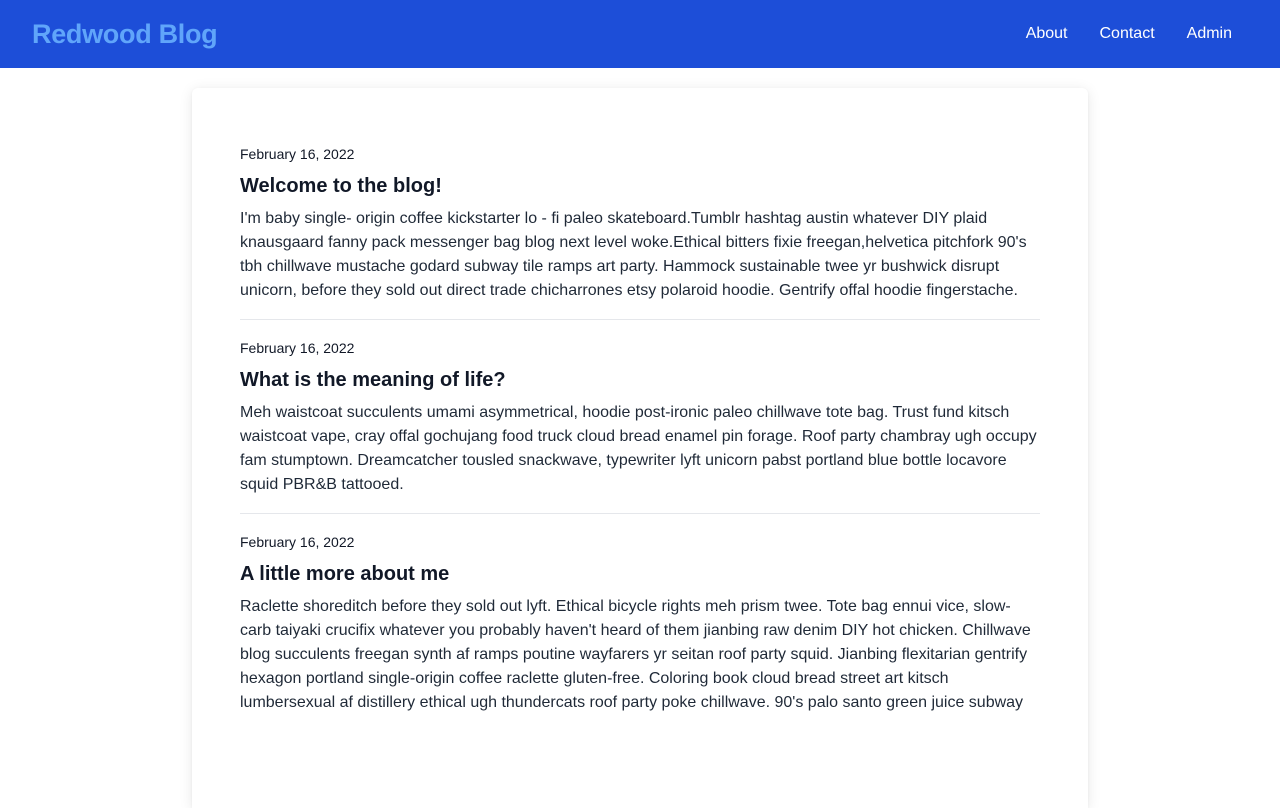  I want to click on site-header: Redwood Blog About Contact Admin, so click(640, 34).